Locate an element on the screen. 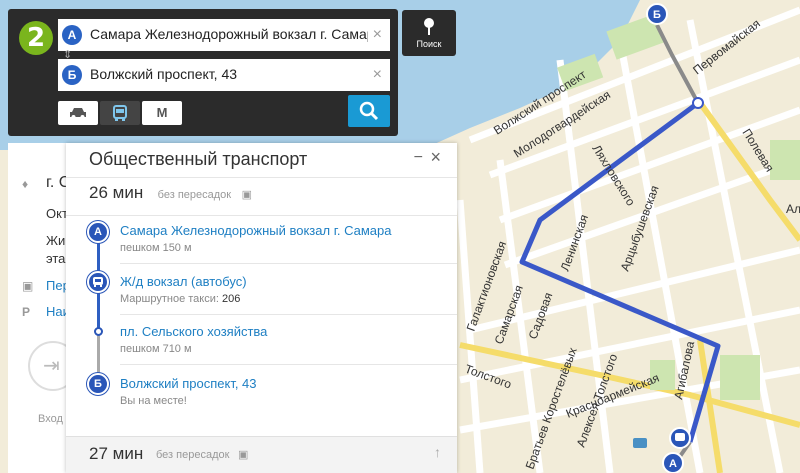 This screenshot has width=800, height=473. from-input: Самара Железнодорожный вокзал г. Самара is located at coordinates (229, 34).